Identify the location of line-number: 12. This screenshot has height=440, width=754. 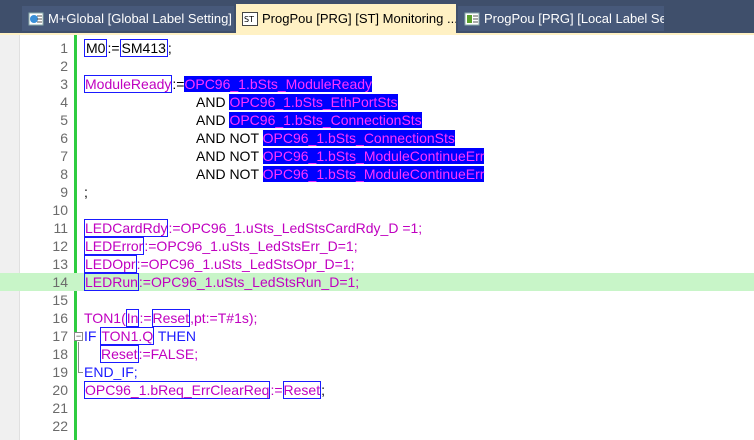
(60, 246).